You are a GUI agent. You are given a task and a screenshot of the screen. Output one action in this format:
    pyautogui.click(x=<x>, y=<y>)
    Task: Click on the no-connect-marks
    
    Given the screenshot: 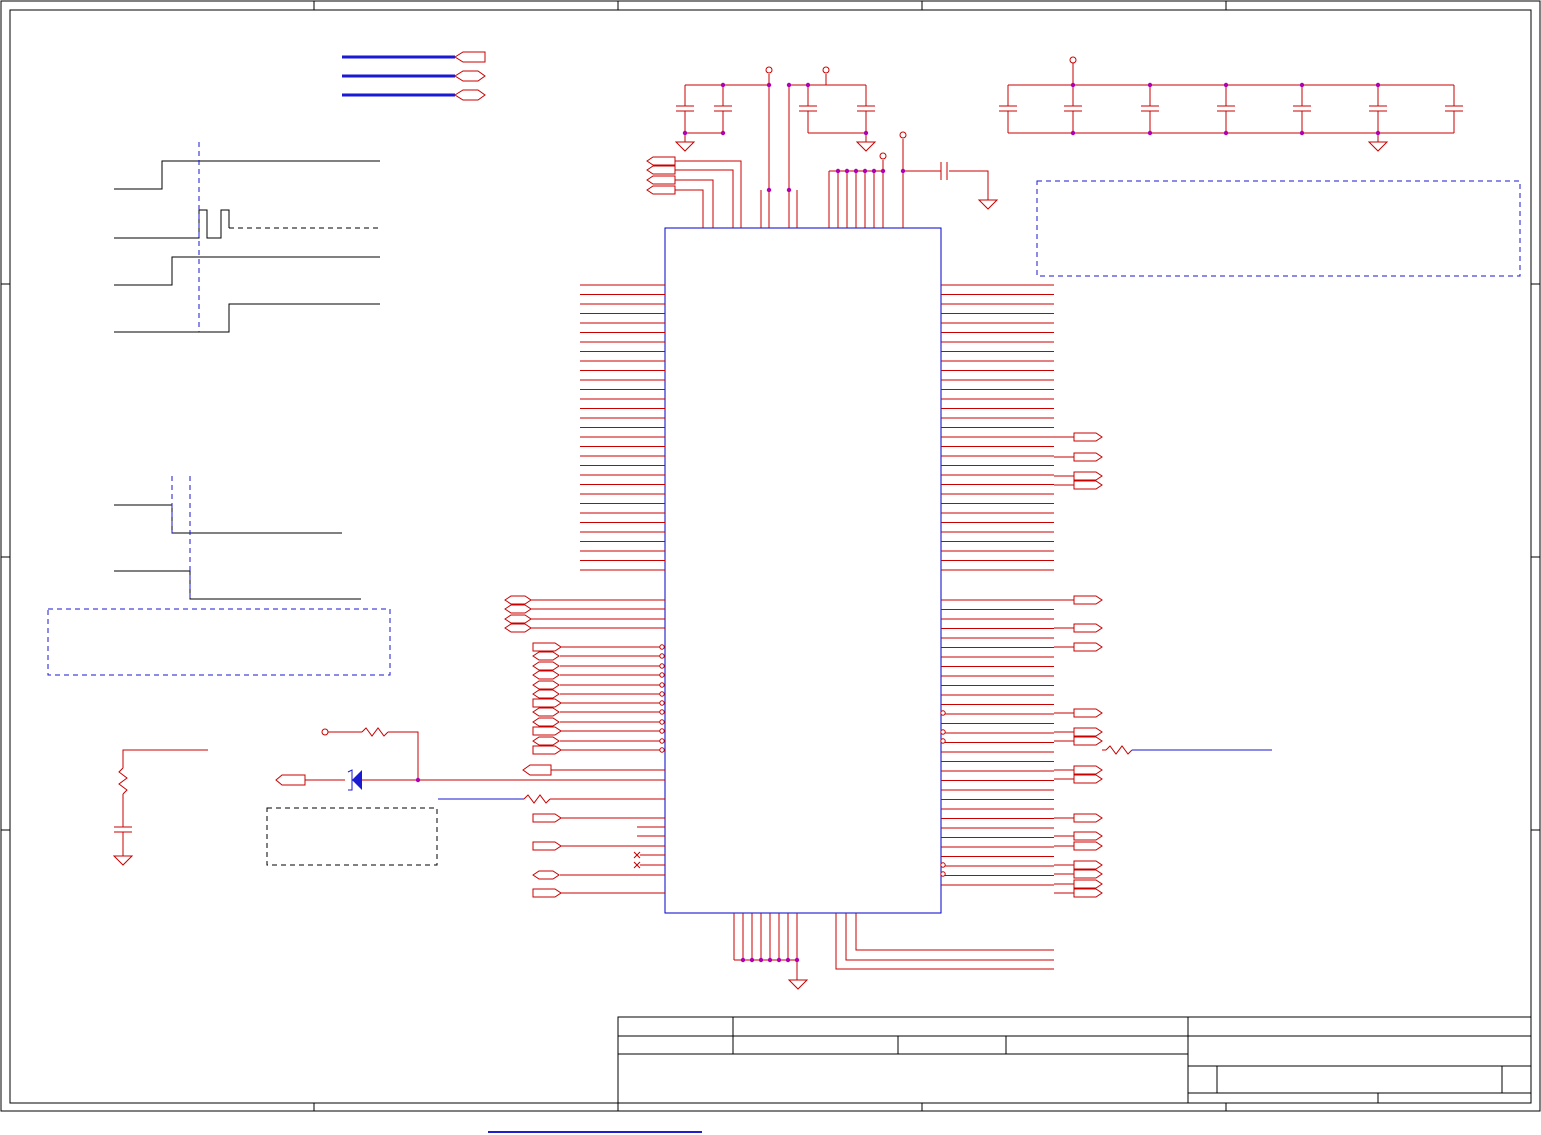 What is the action you would take?
    pyautogui.click(x=649, y=847)
    